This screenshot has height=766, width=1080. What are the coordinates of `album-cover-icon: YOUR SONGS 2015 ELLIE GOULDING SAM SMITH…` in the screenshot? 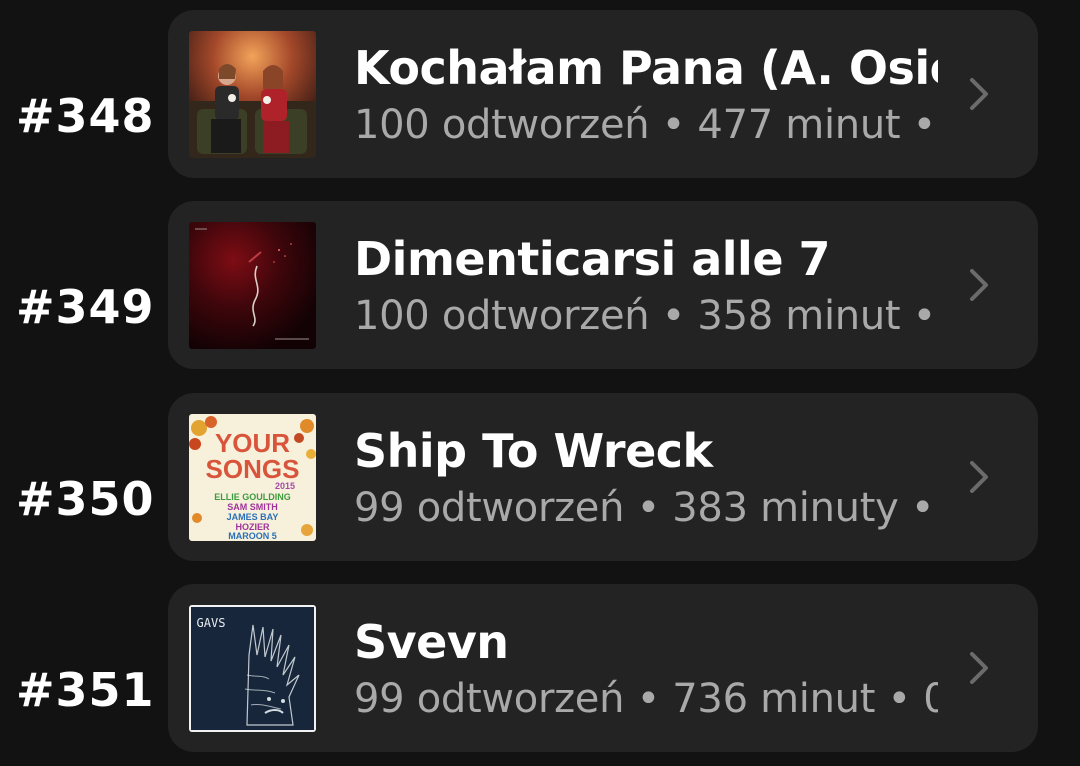 It's located at (252, 477).